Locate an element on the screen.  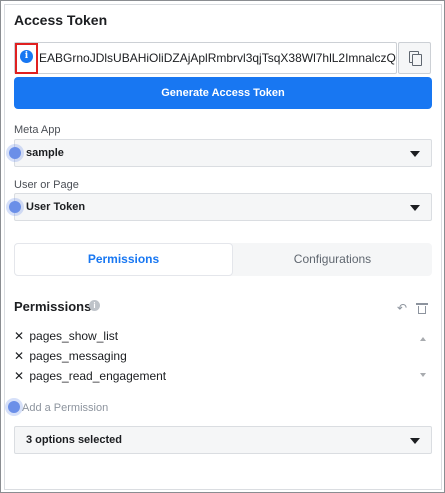
generate-access-token-button: Generate Access Token is located at coordinates (223, 93).